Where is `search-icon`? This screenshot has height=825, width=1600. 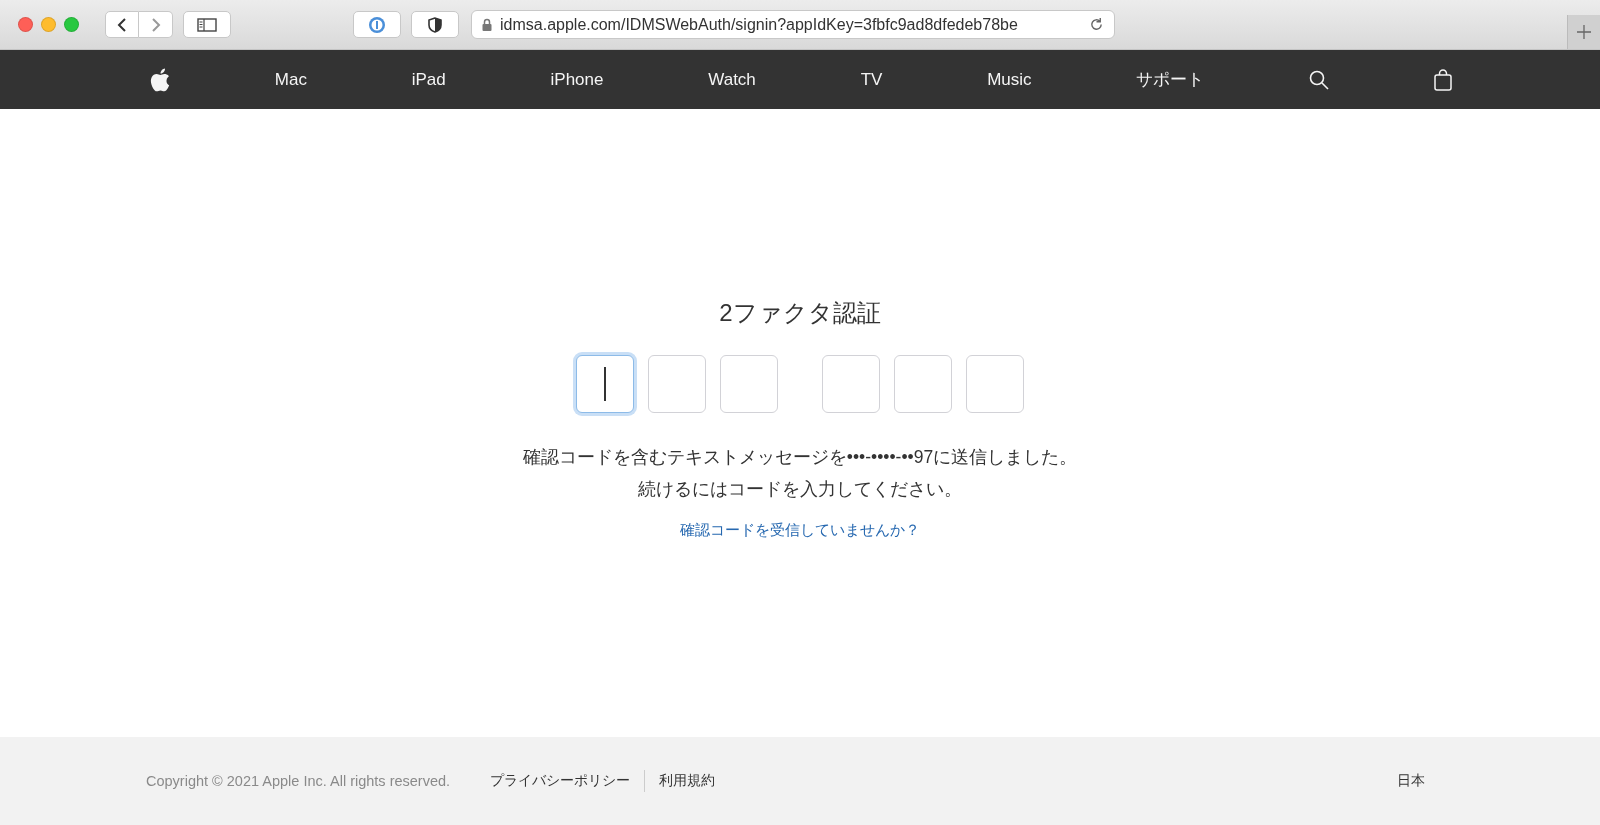 search-icon is located at coordinates (1319, 79).